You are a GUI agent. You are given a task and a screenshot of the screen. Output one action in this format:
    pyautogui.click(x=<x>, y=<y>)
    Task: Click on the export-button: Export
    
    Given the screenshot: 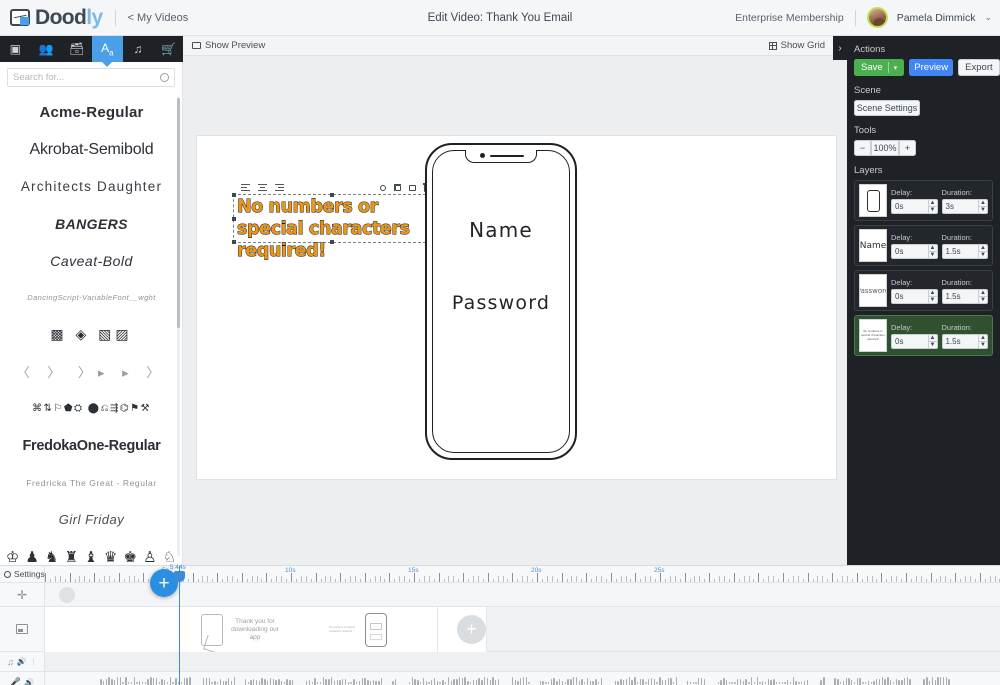 What is the action you would take?
    pyautogui.click(x=979, y=67)
    